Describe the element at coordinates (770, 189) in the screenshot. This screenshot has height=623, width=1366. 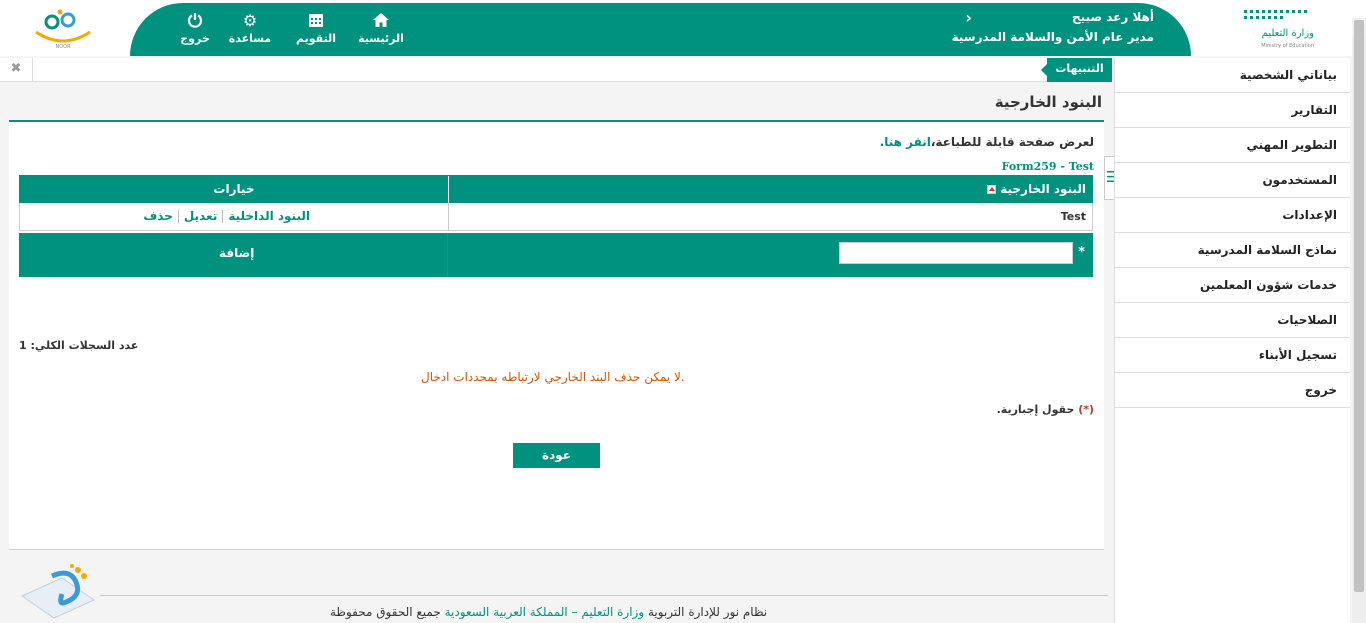
I see `column-header-name: البنود الخارجية` at that location.